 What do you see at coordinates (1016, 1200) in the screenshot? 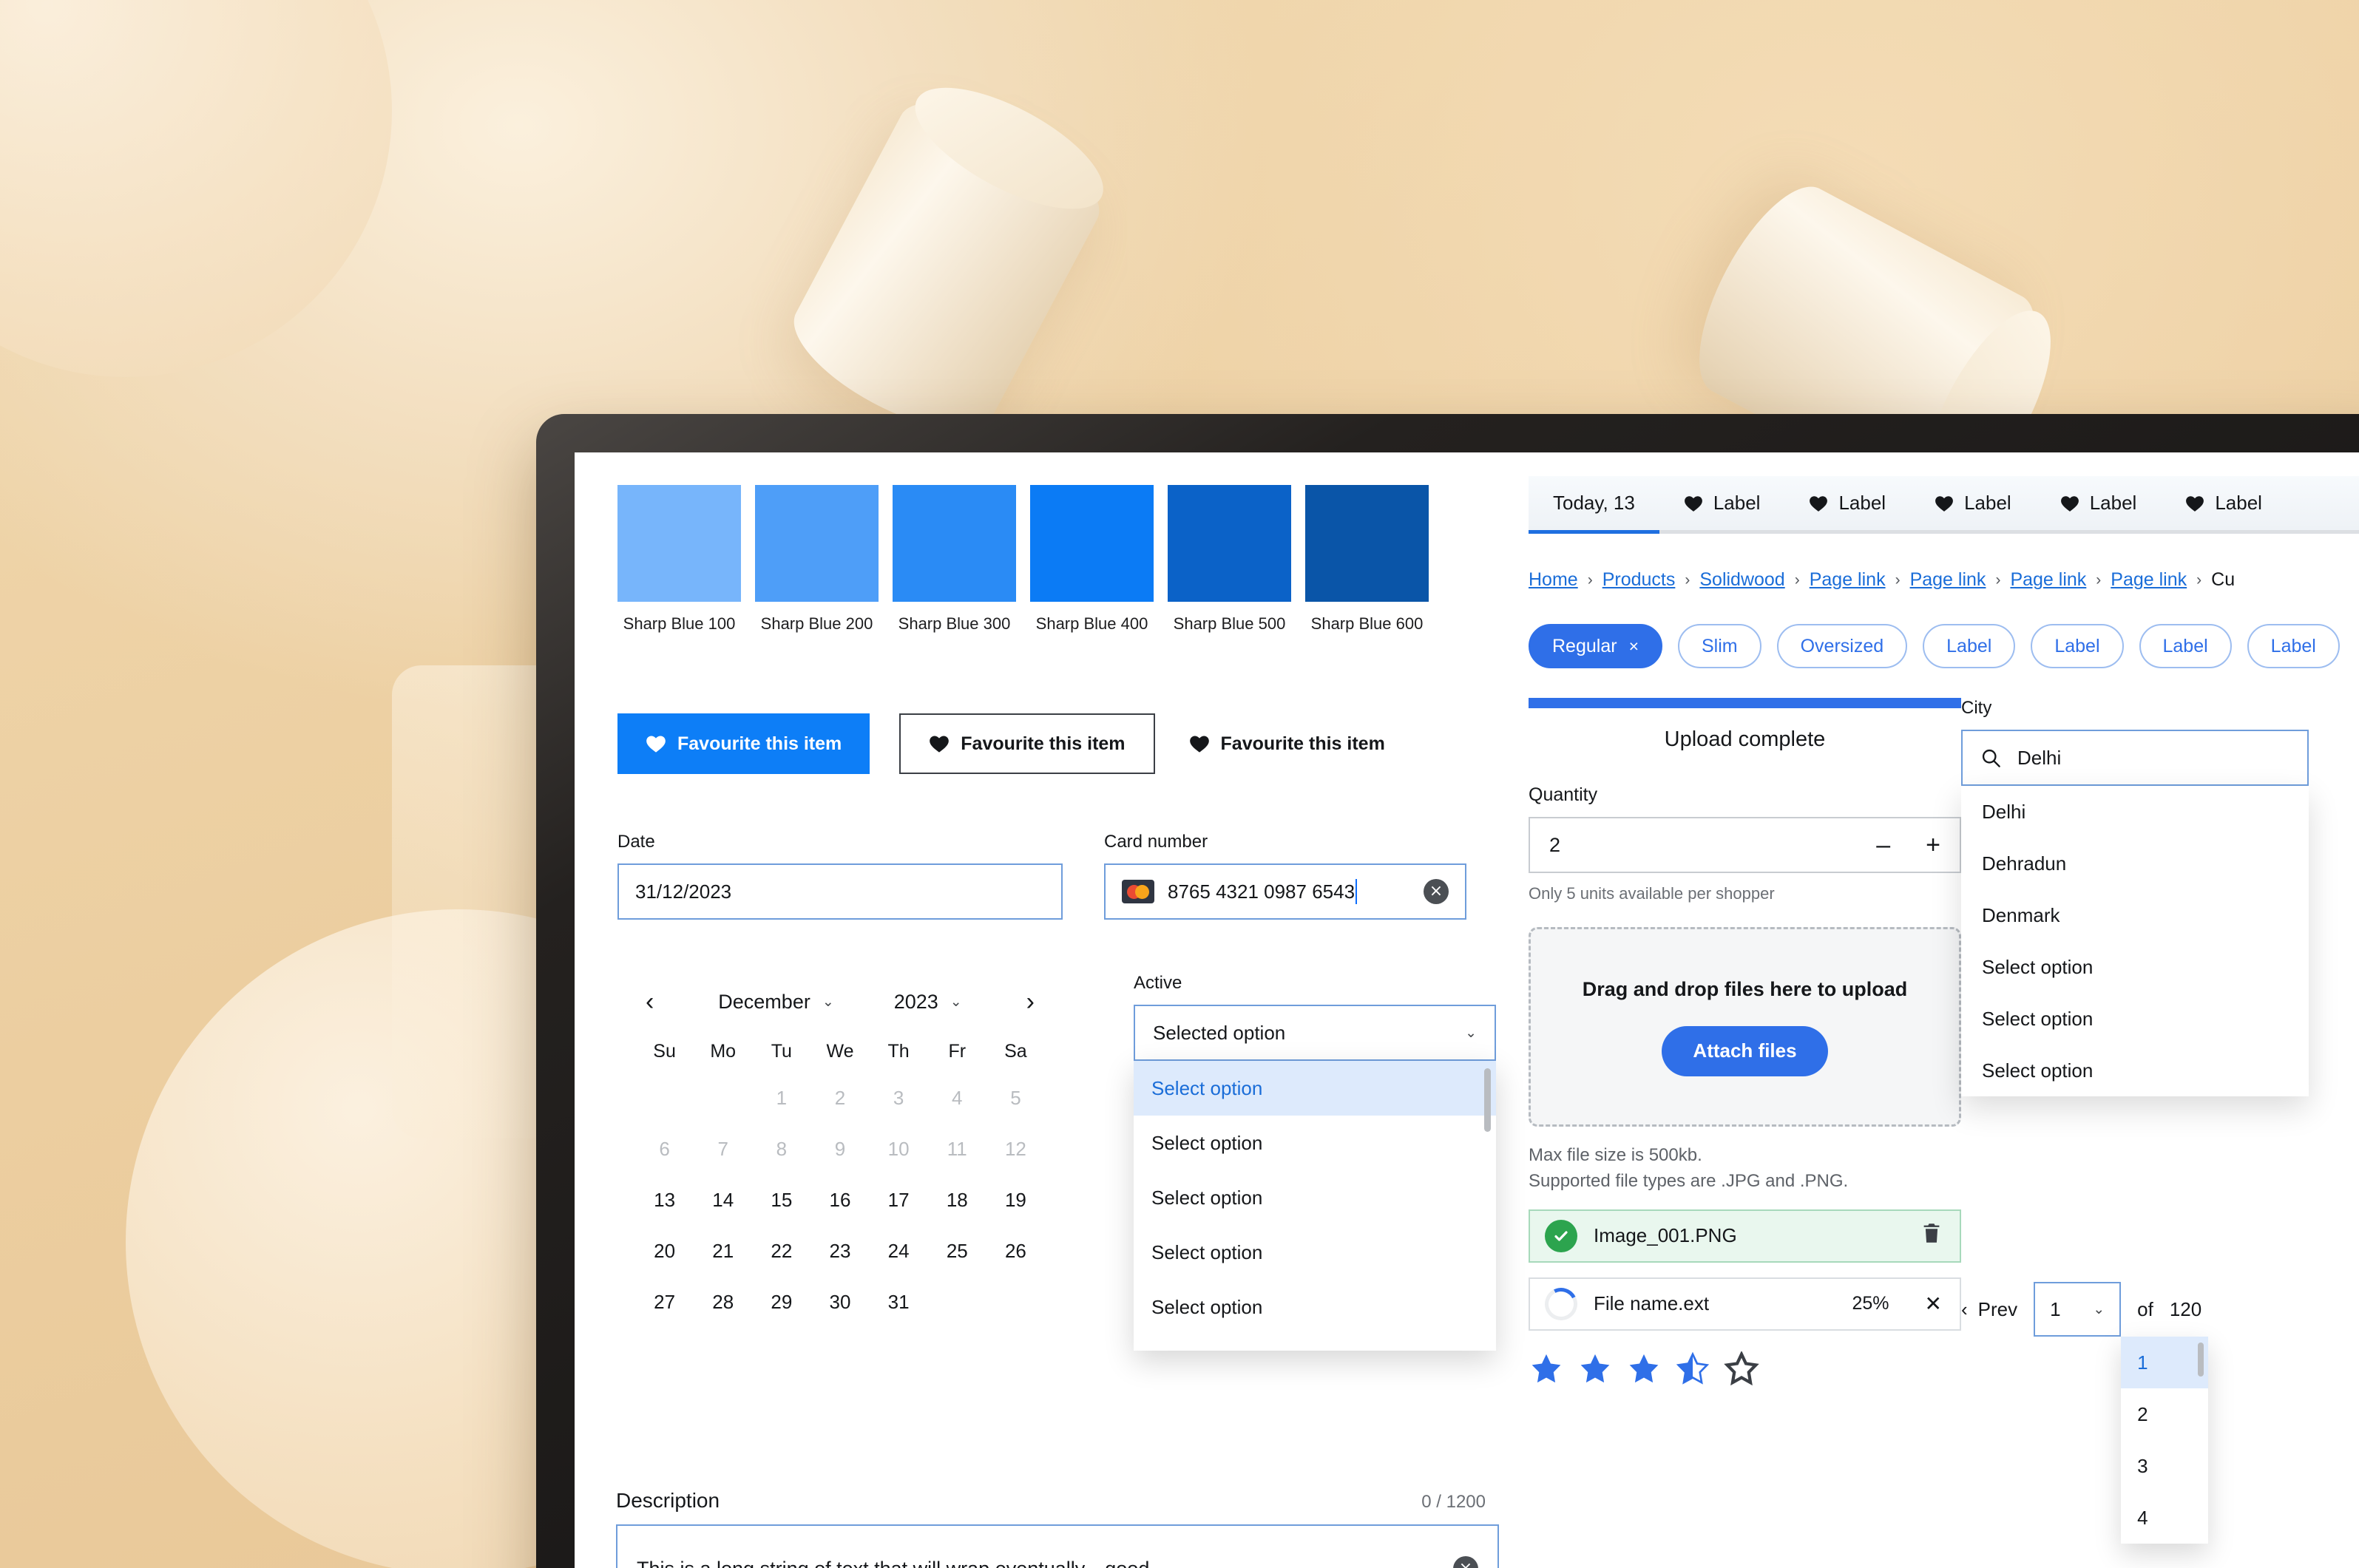
I see `calendar-day-cell: 19` at bounding box center [1016, 1200].